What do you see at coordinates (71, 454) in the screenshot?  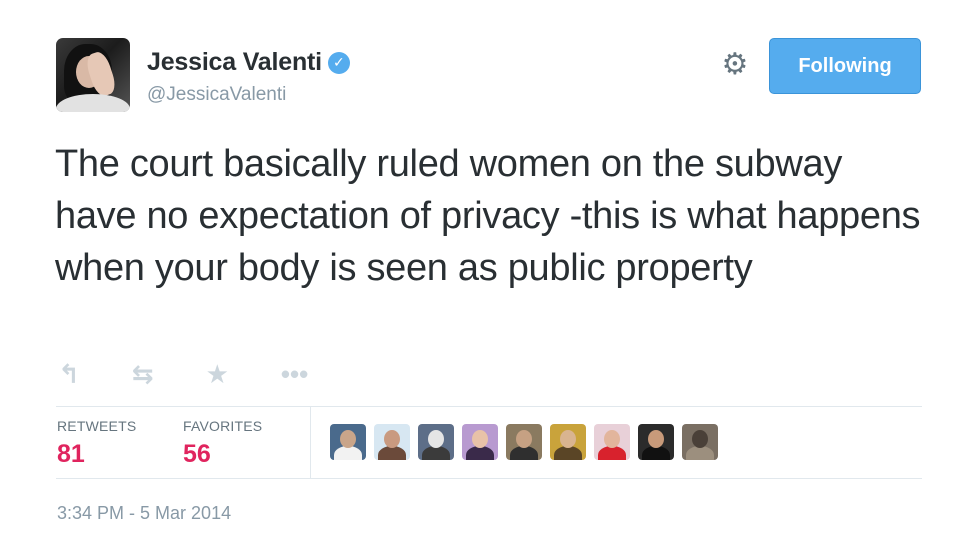 I see `retweets-count: 81` at bounding box center [71, 454].